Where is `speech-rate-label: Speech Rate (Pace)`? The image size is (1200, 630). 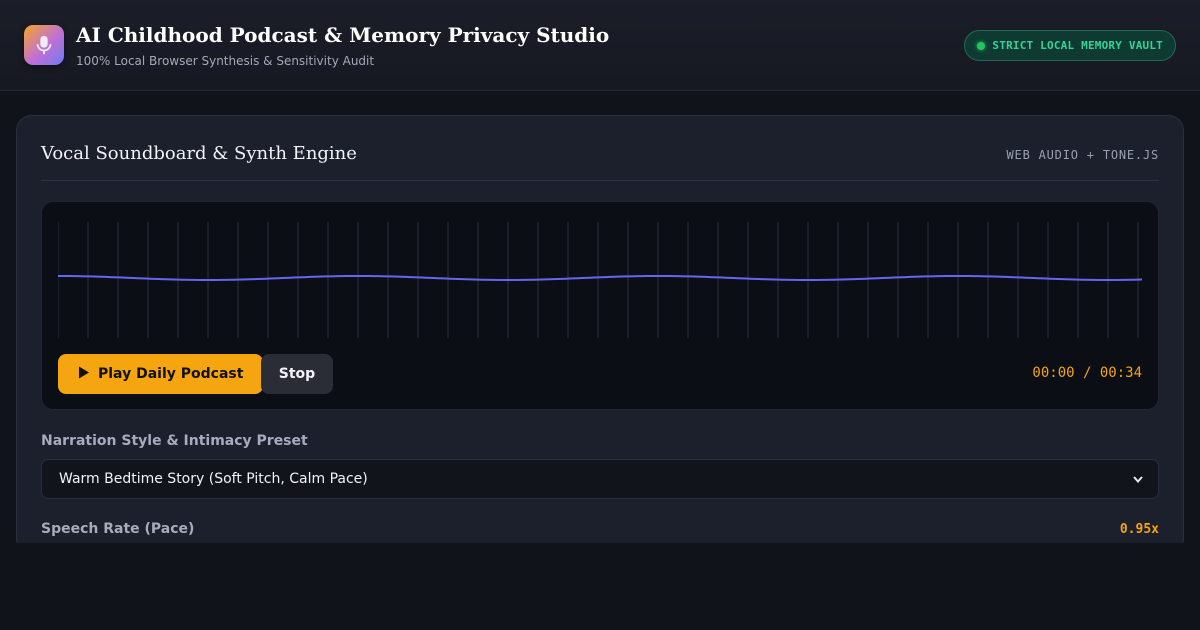
speech-rate-label: Speech Rate (Pace) is located at coordinates (118, 529).